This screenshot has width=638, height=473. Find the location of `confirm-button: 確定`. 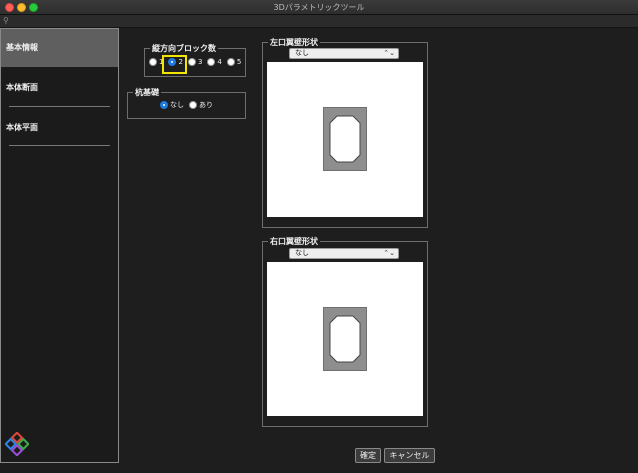

confirm-button: 確定 is located at coordinates (368, 455).